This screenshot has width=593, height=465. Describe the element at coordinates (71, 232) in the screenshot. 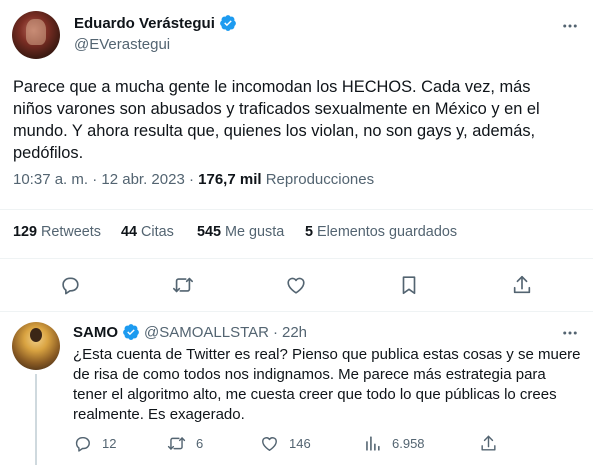

I see `retweets-label: Retweets` at that location.